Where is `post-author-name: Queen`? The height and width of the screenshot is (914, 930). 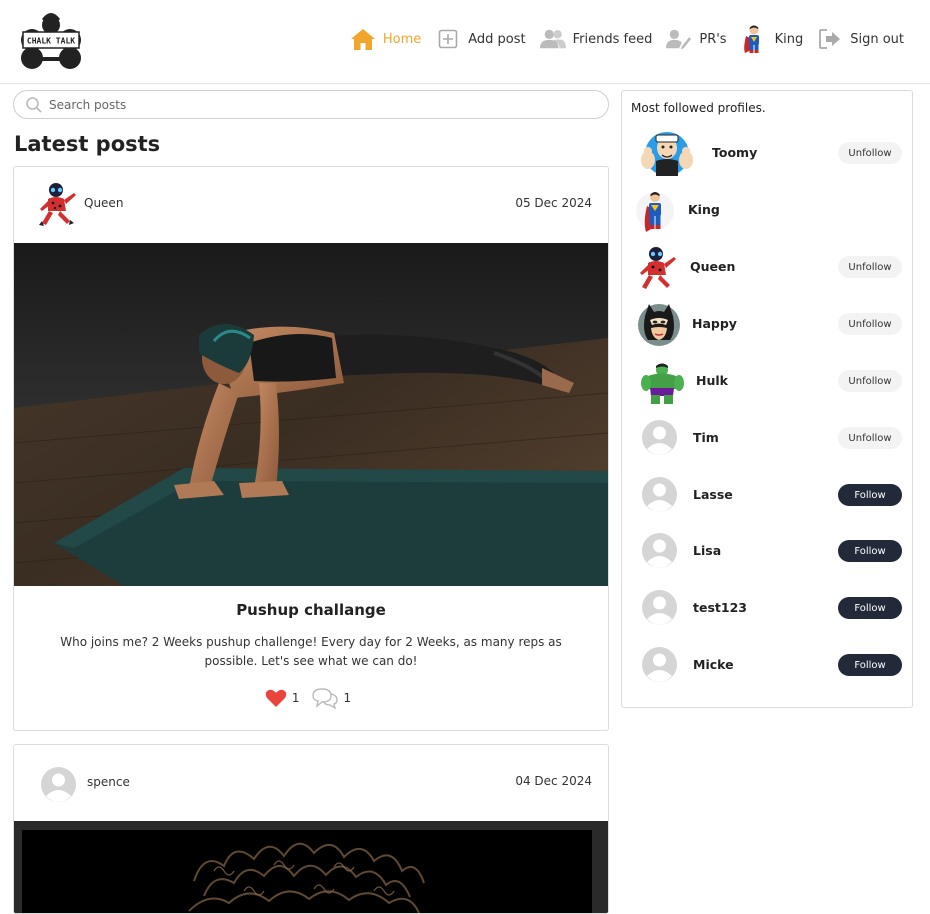
post-author-name: Queen is located at coordinates (103, 203).